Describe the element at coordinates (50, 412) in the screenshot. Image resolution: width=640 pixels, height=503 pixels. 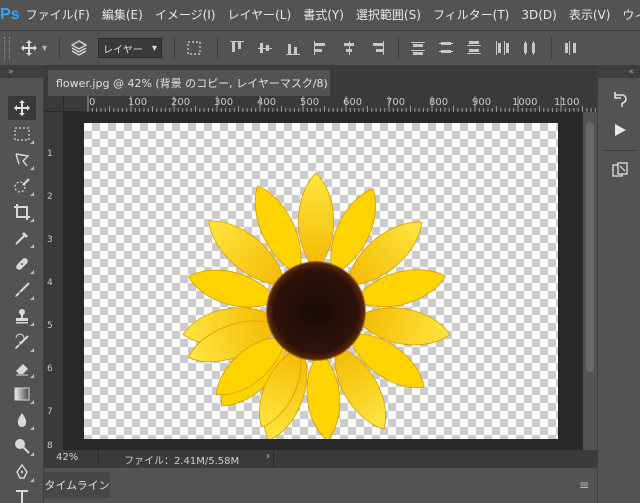
I see `ruler-label: 7` at that location.